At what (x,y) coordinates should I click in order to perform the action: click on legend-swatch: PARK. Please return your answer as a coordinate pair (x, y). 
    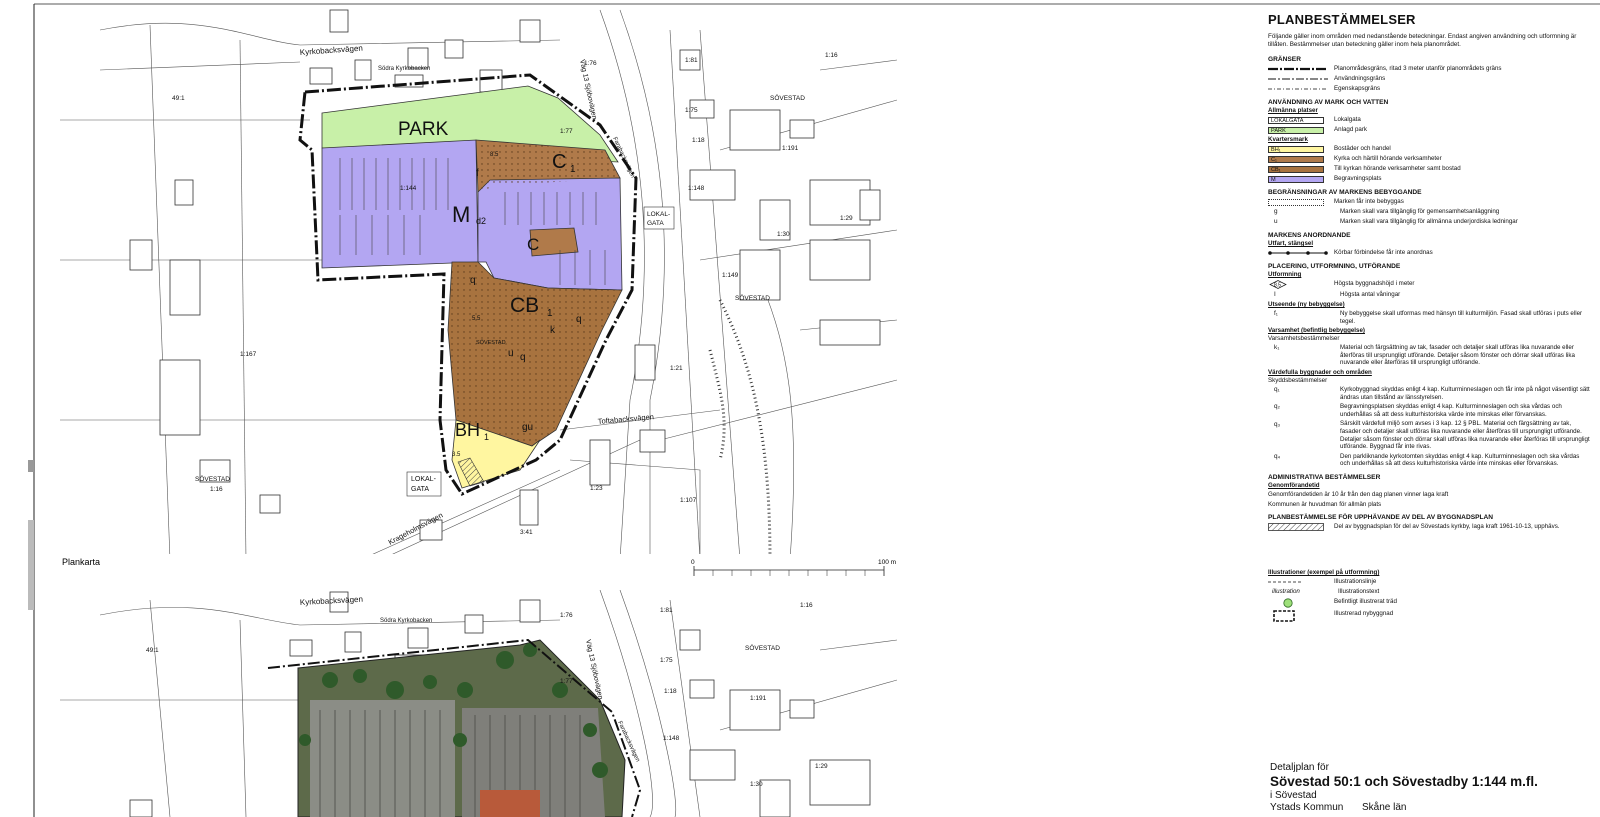
    Looking at the image, I should click on (1296, 130).